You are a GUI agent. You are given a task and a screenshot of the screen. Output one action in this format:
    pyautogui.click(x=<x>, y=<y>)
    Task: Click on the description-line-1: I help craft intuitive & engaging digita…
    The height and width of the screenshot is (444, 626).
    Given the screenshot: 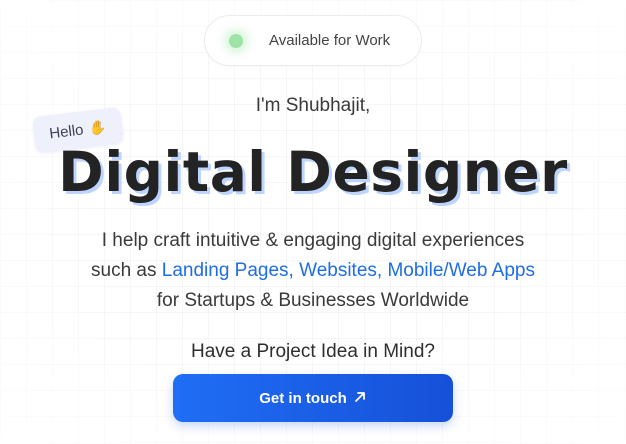 What is the action you would take?
    pyautogui.click(x=313, y=240)
    